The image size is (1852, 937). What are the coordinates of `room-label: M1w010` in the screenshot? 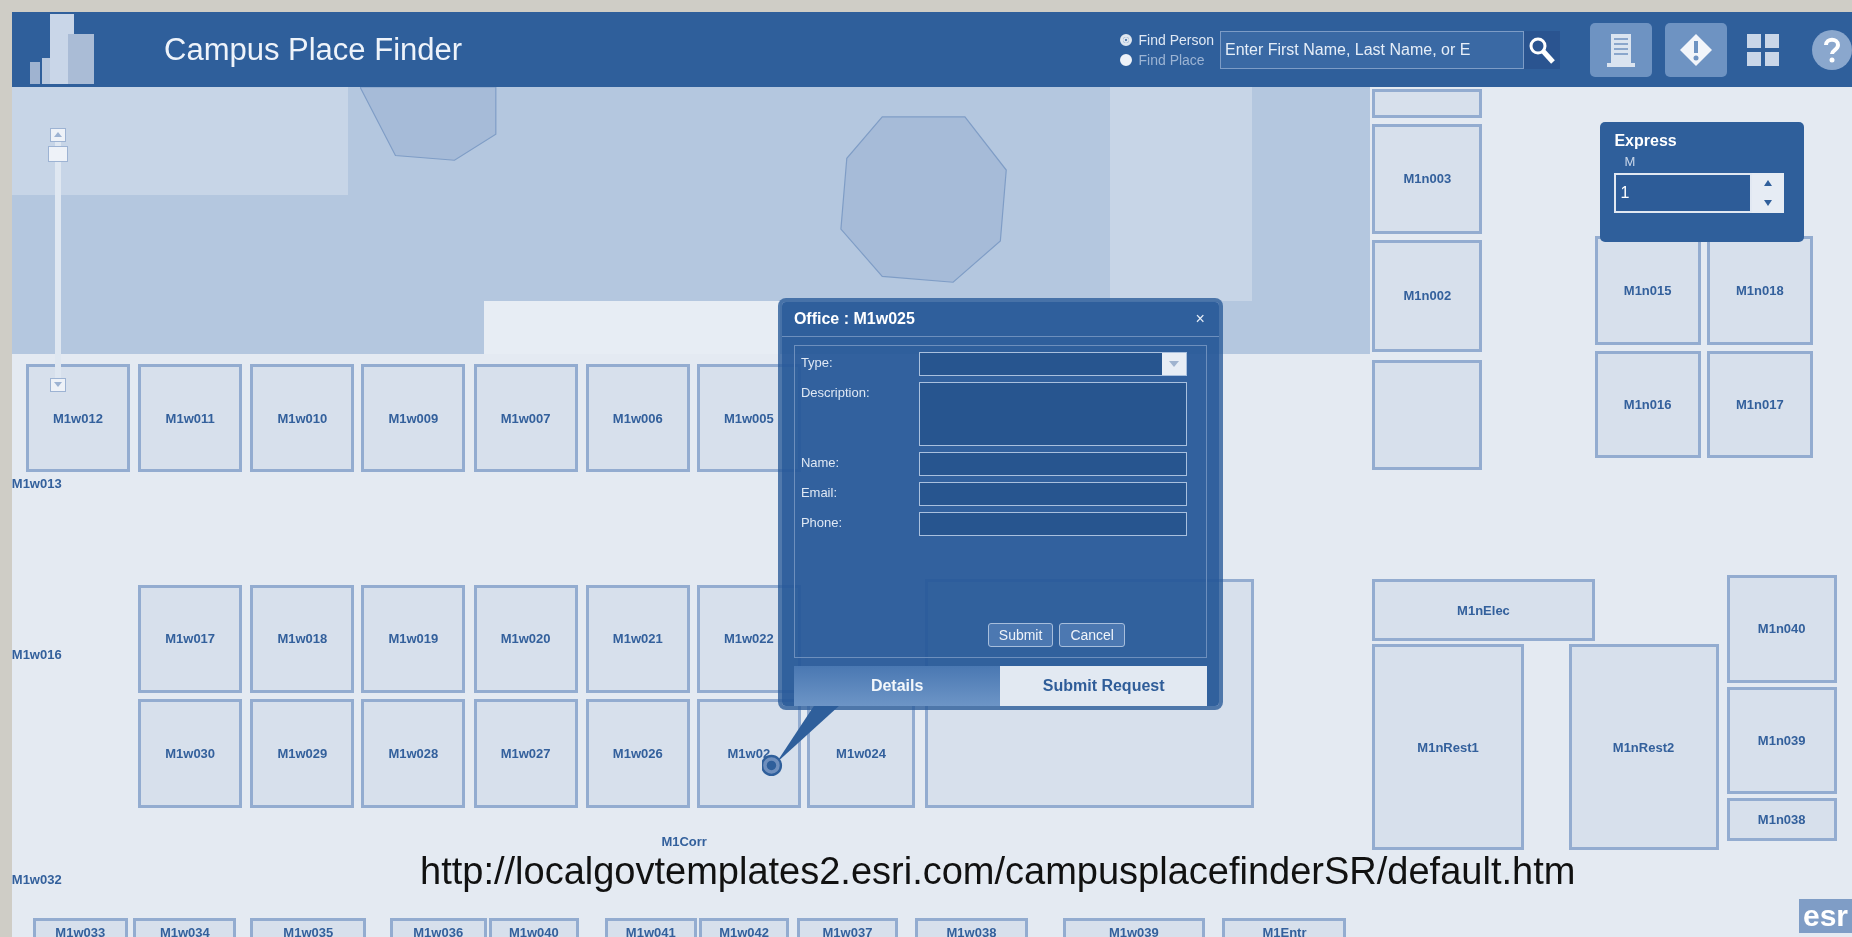 It's located at (302, 418).